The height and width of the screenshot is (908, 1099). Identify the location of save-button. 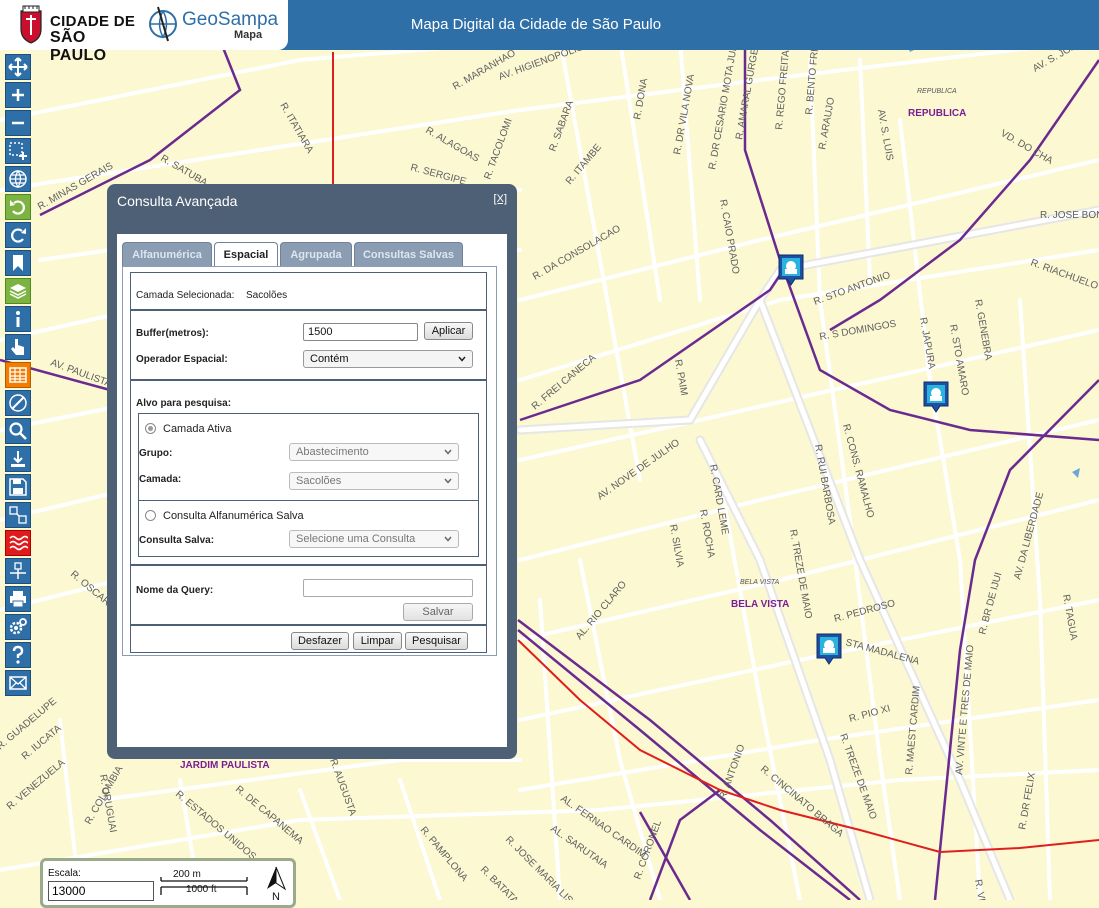
(18, 487).